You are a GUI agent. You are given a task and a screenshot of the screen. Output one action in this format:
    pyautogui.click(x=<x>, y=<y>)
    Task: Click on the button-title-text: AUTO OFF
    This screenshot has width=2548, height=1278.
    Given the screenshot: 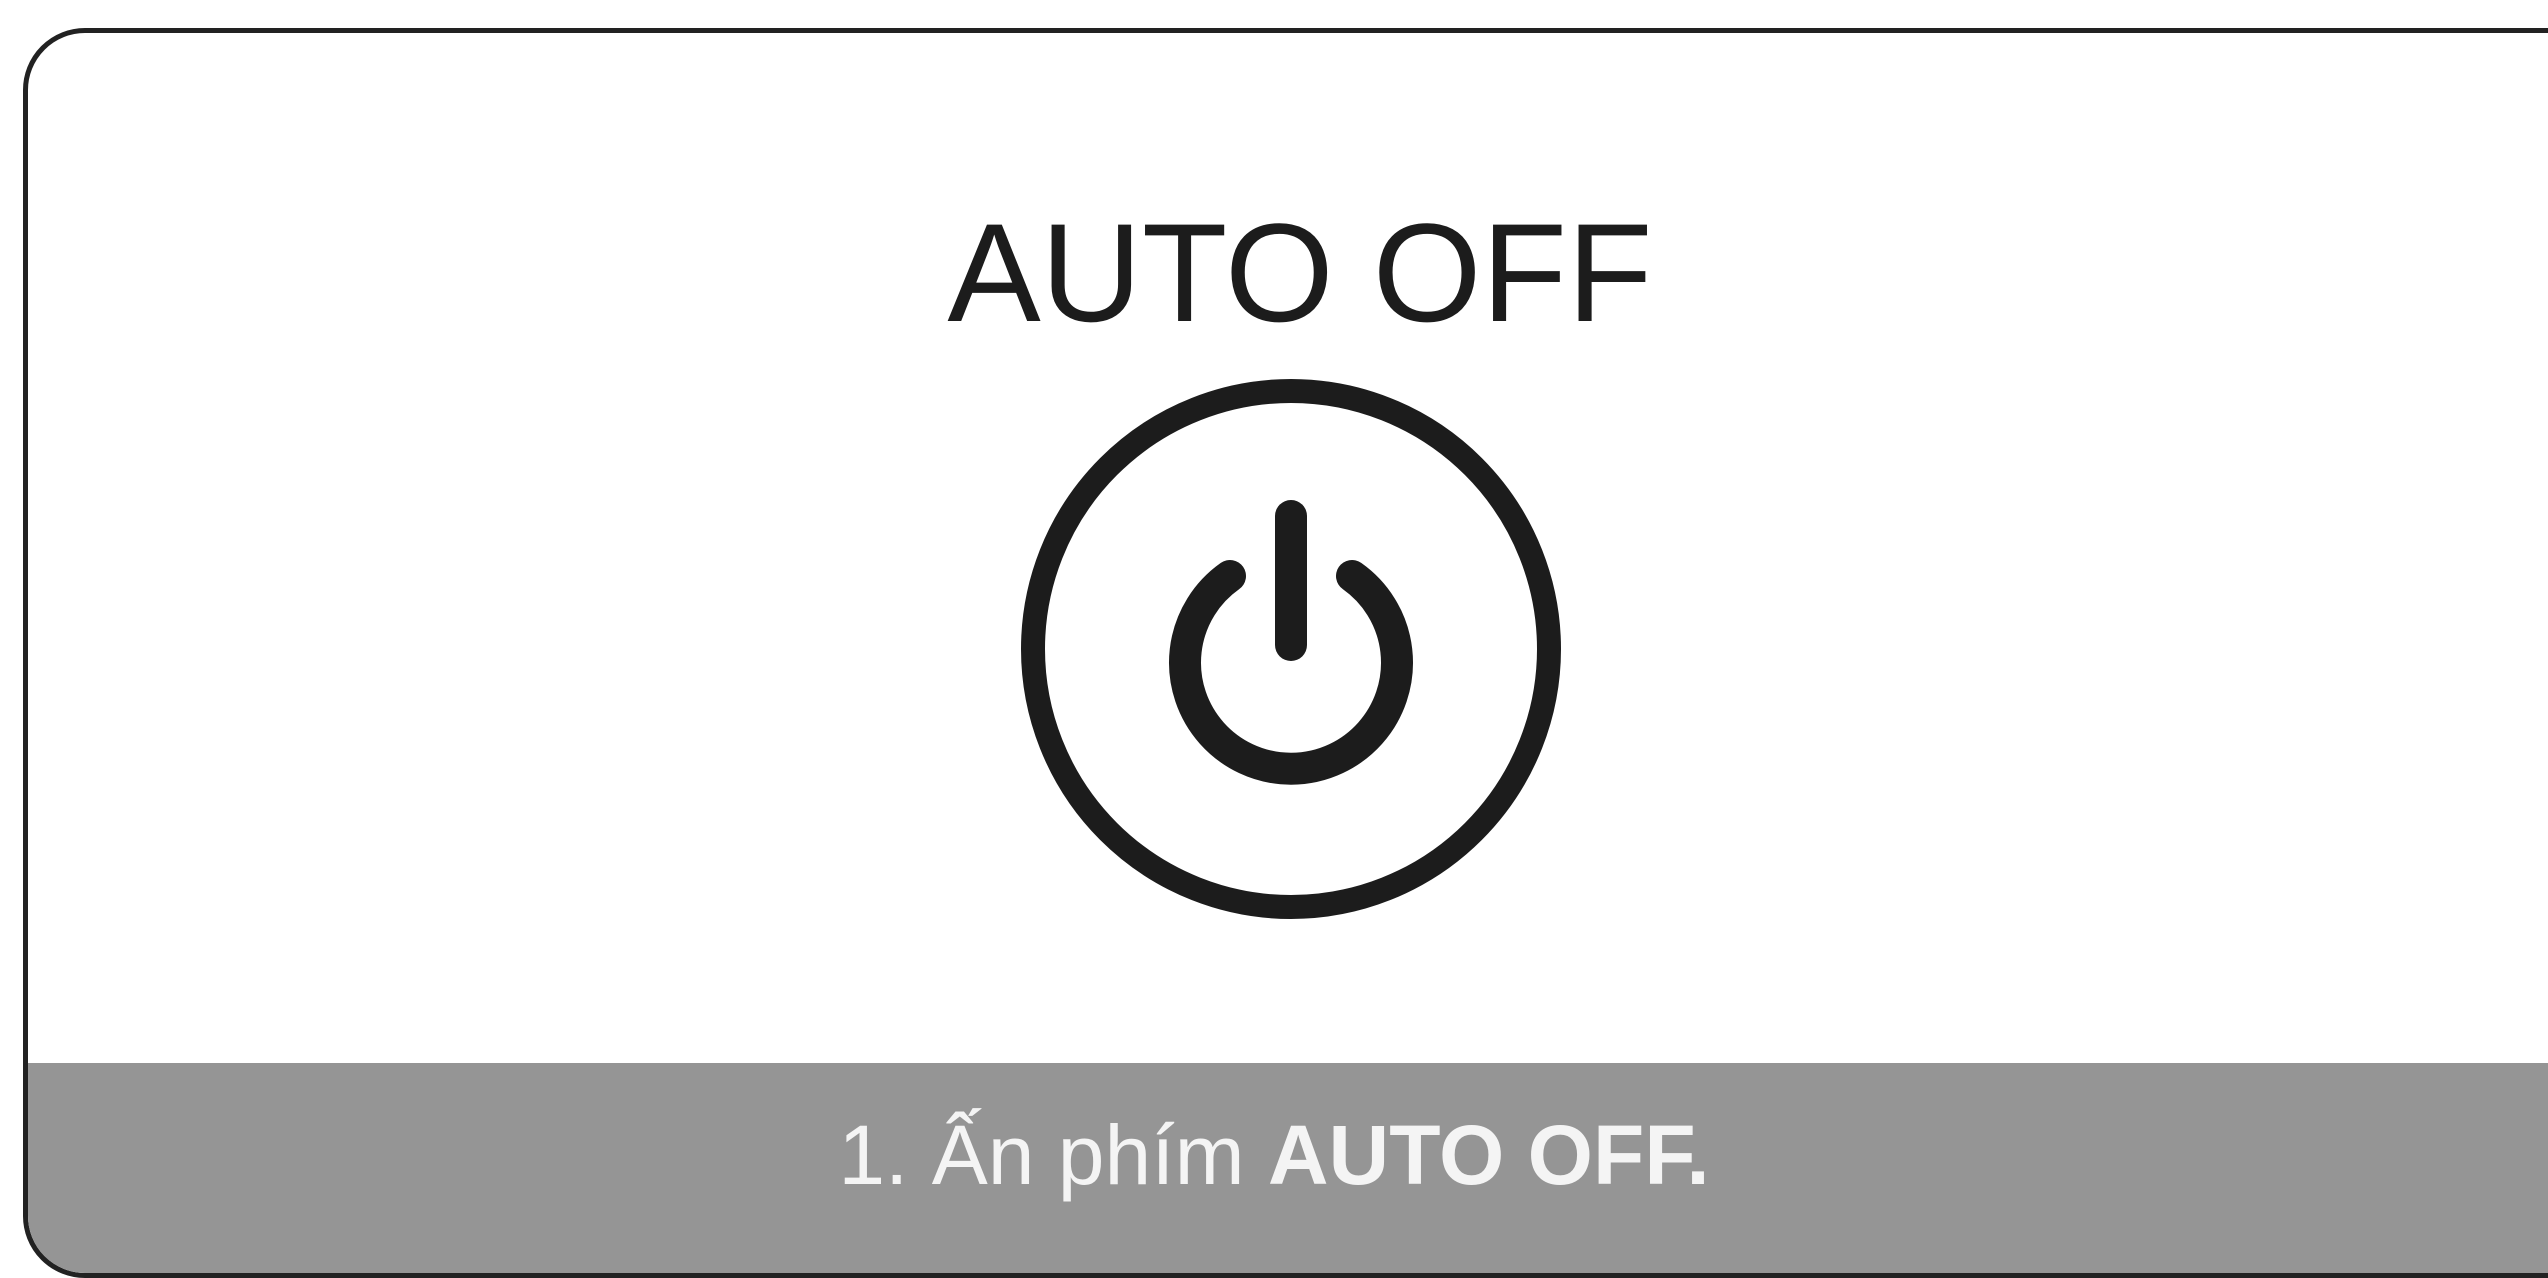 What is the action you would take?
    pyautogui.click(x=1300, y=272)
    